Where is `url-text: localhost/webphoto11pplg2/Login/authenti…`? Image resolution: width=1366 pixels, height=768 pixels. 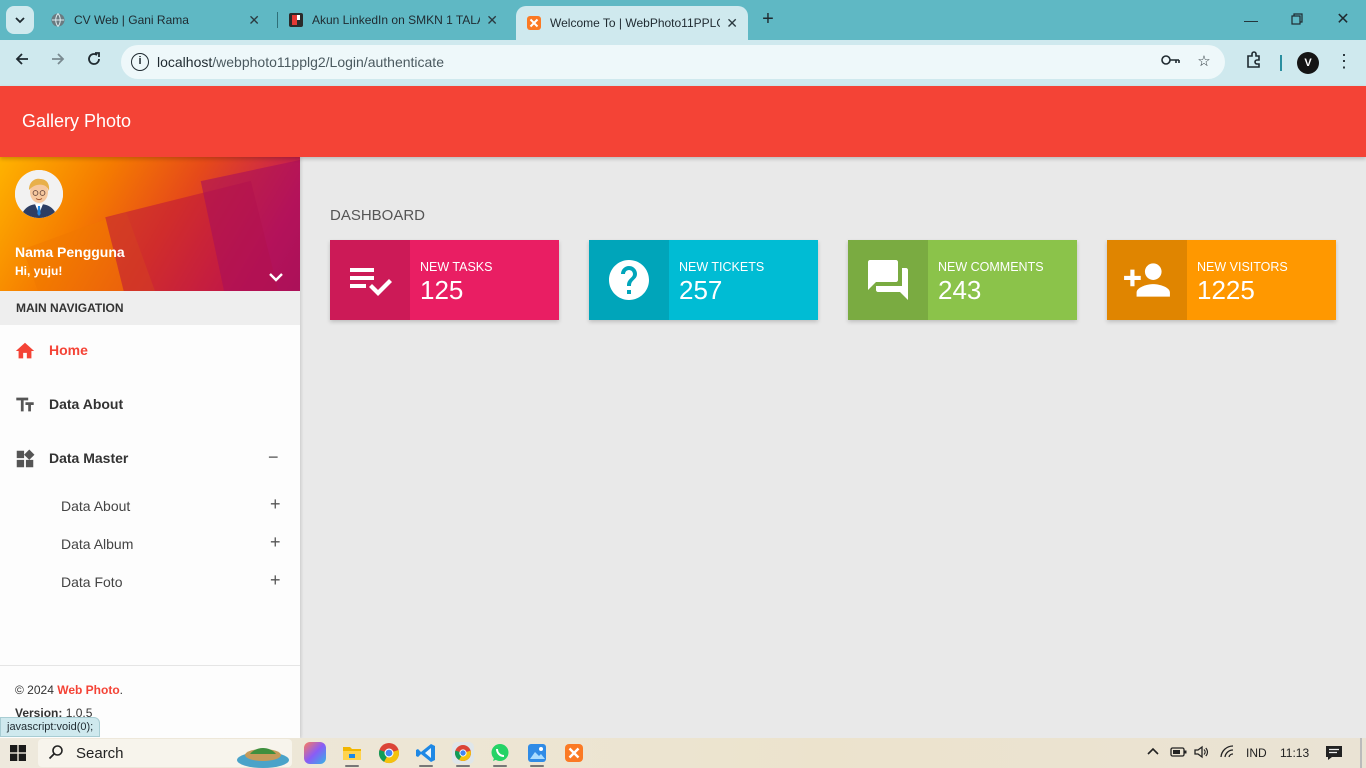
url-text: localhost/webphoto11pplg2/Login/authenti… is located at coordinates (300, 62).